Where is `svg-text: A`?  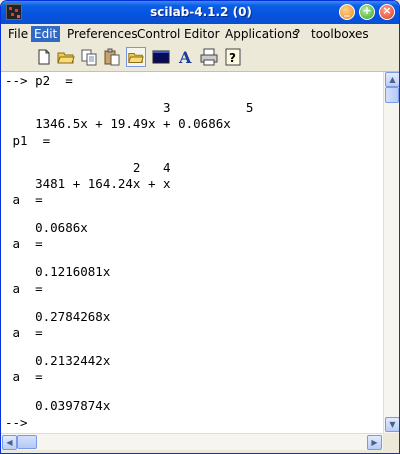 svg-text: A is located at coordinates (185, 57).